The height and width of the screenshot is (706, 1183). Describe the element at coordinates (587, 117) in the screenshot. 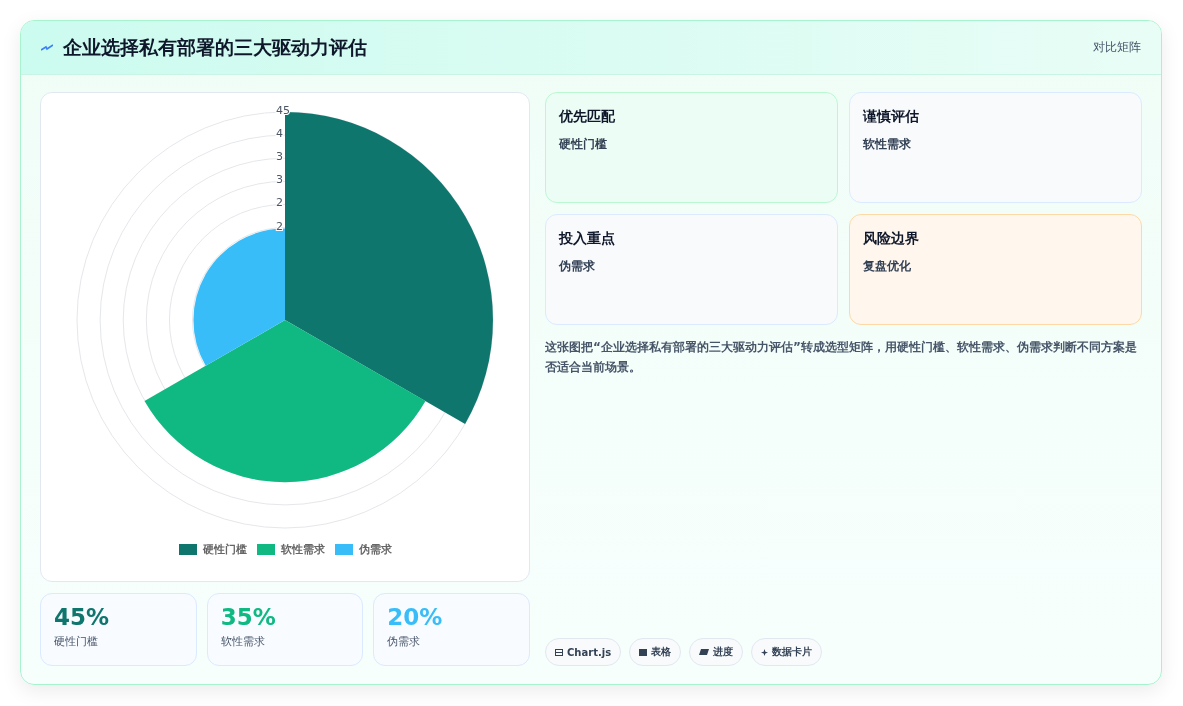

I see `matrix-title: 优先匹配` at that location.